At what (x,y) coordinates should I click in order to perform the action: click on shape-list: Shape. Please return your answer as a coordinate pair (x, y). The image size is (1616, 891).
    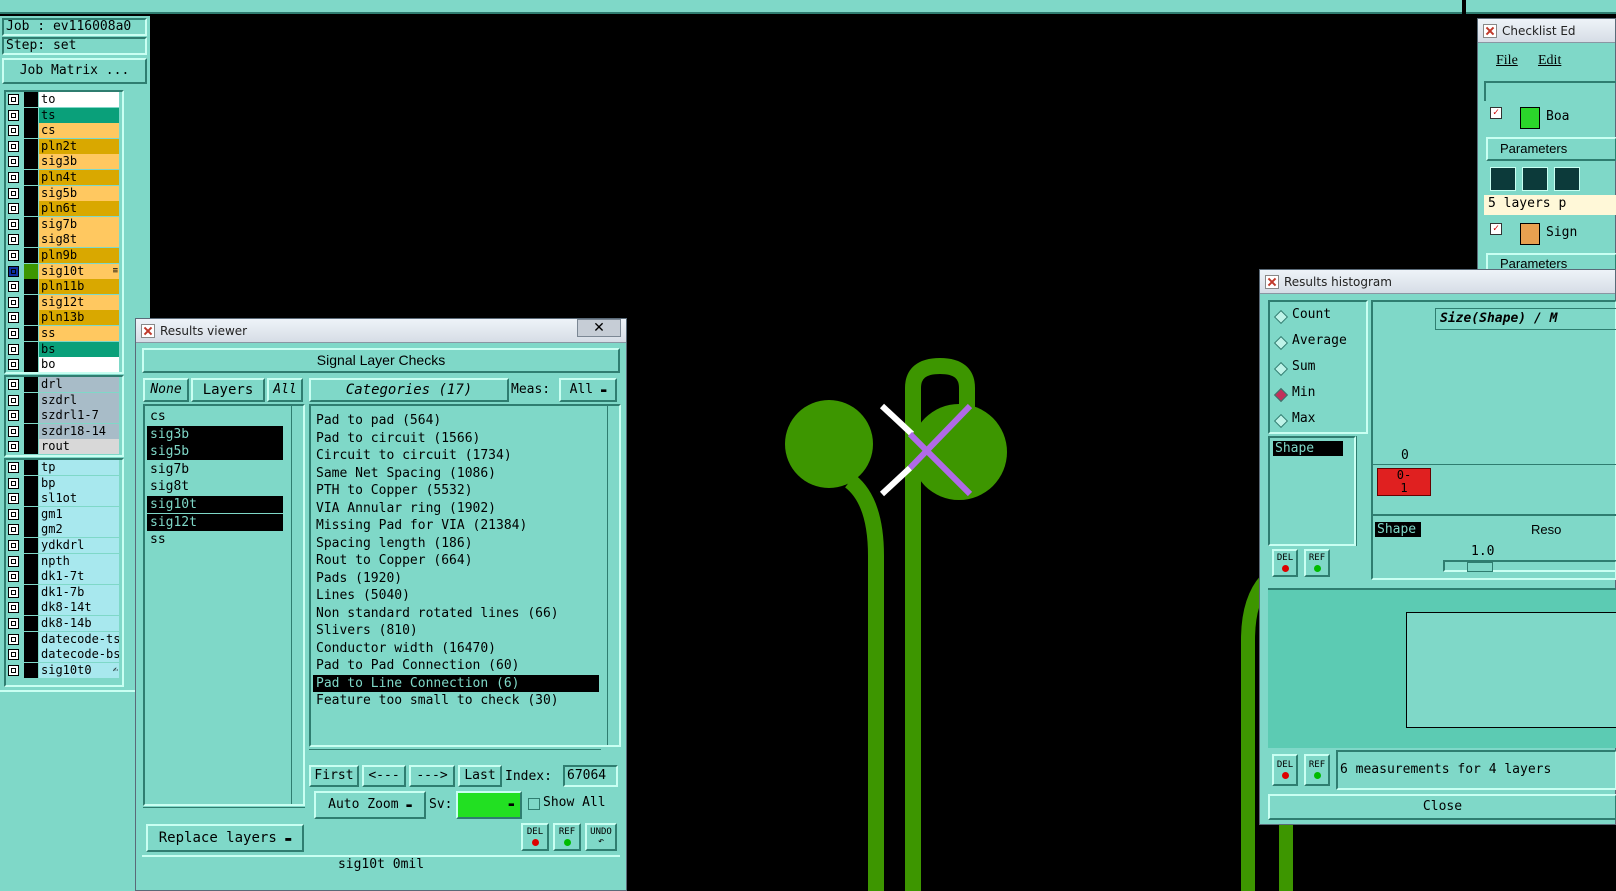
    Looking at the image, I should click on (1312, 491).